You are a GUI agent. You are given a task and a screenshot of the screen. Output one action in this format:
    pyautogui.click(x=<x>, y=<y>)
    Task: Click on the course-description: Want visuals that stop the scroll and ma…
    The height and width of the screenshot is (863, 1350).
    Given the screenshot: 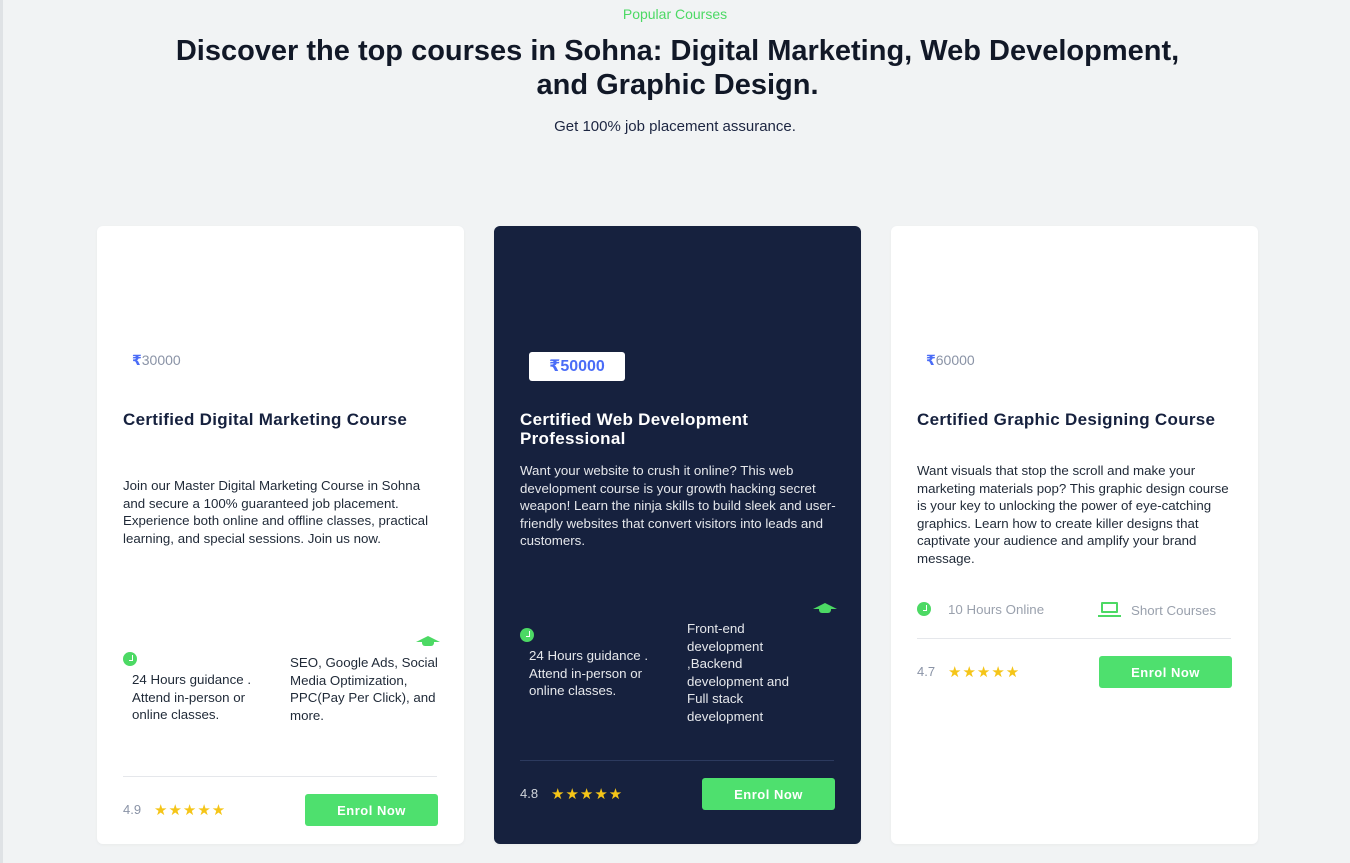 What is the action you would take?
    pyautogui.click(x=1073, y=514)
    